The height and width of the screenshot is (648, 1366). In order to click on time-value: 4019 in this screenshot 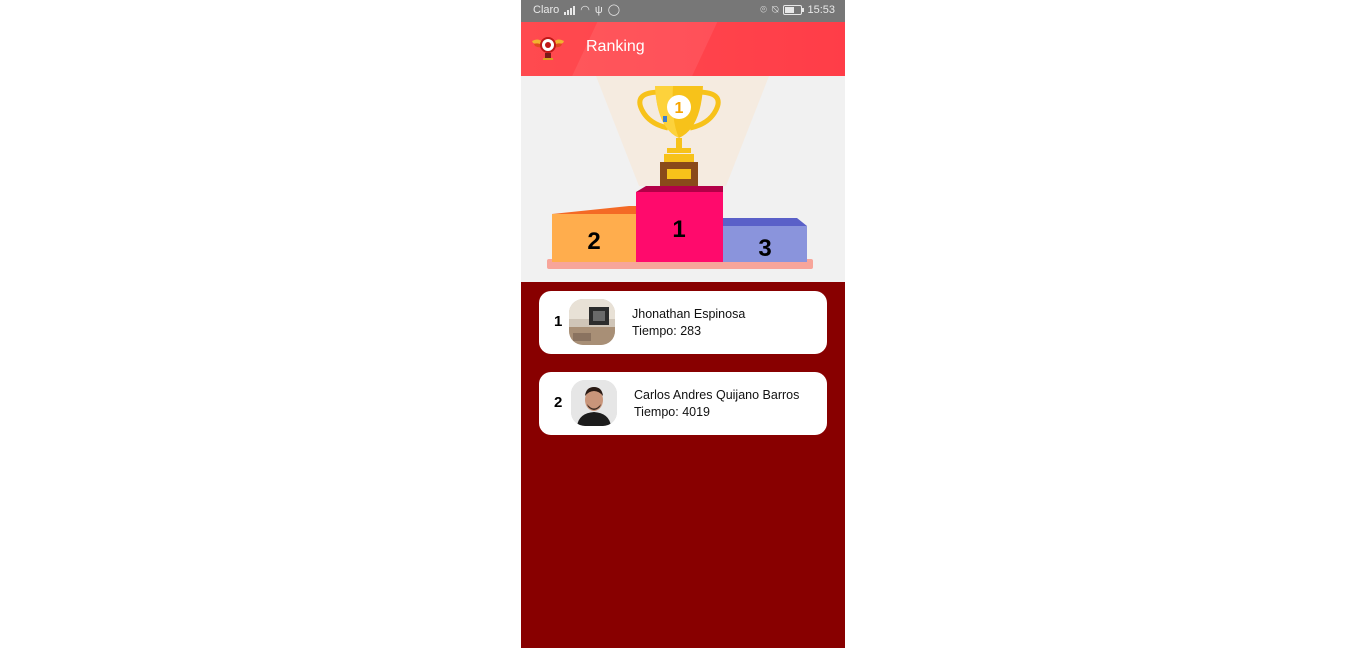, I will do `click(696, 412)`.